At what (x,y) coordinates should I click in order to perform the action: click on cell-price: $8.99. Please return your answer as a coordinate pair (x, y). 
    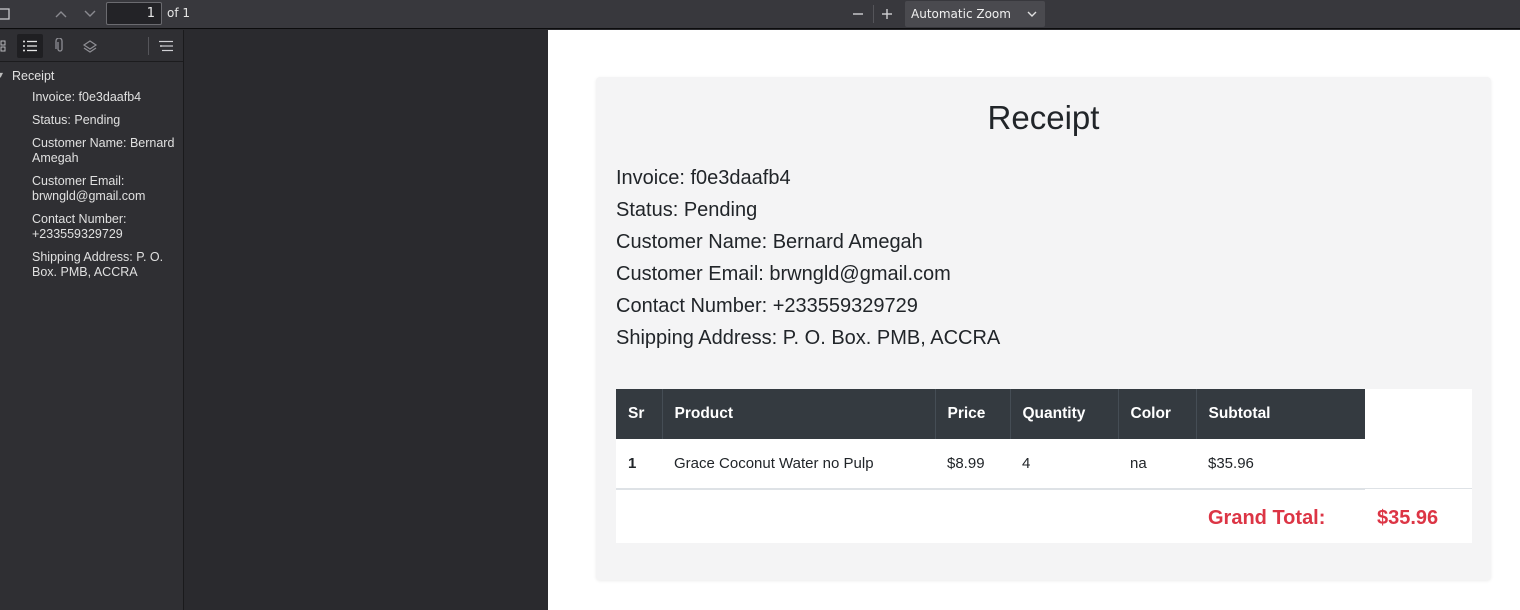
    Looking at the image, I should click on (972, 464).